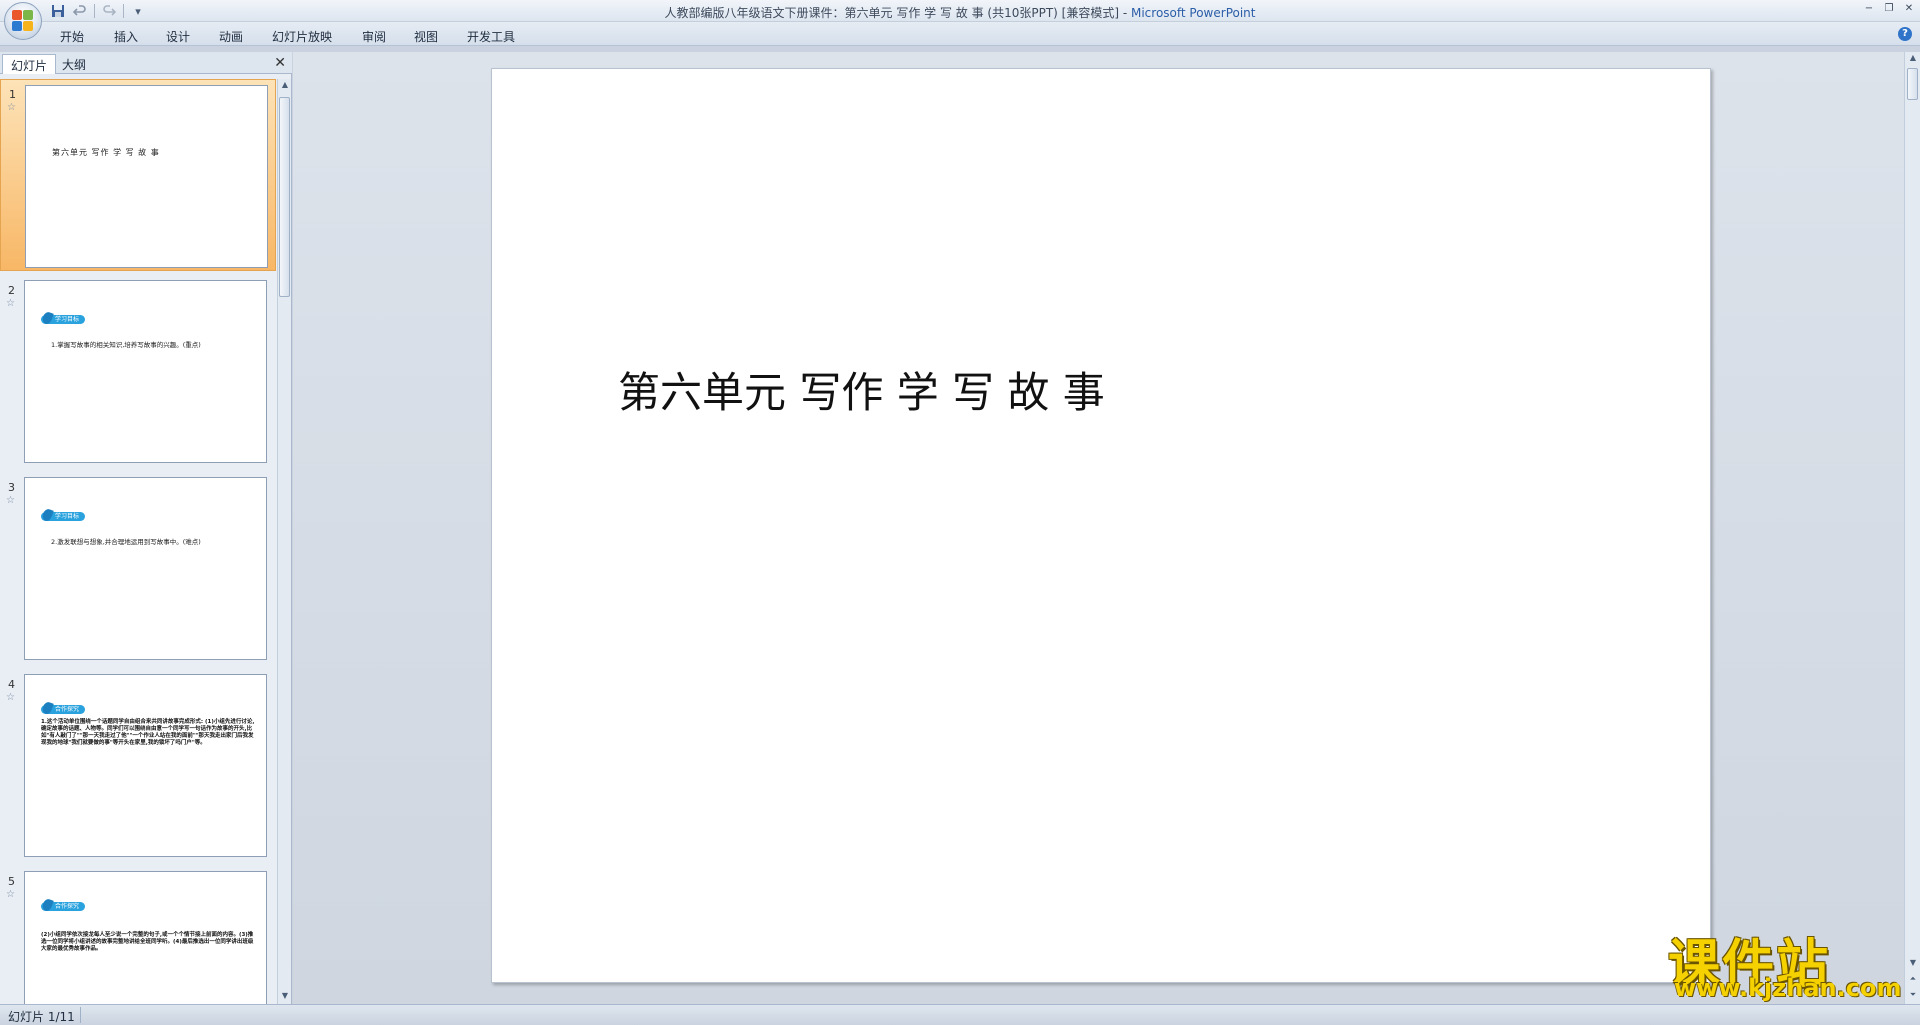  What do you see at coordinates (1909, 9) in the screenshot?
I see `close-button: ✕` at bounding box center [1909, 9].